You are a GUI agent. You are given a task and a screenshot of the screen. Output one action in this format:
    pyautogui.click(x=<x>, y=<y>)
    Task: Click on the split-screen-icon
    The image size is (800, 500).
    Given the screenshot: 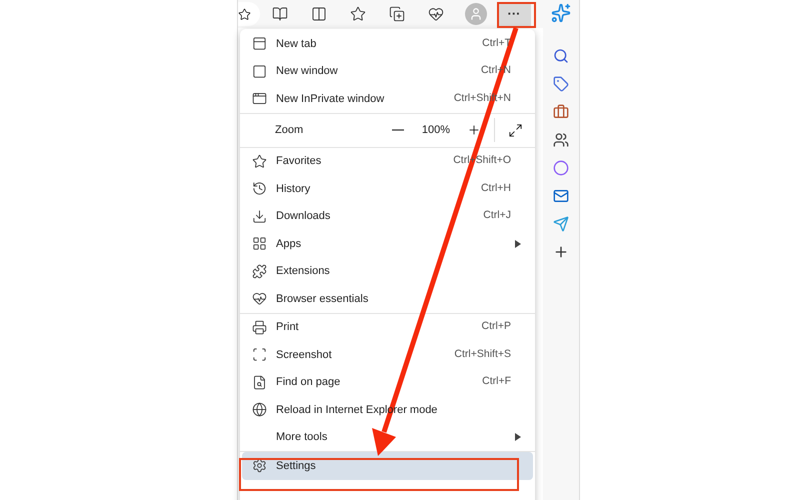 What is the action you would take?
    pyautogui.click(x=318, y=14)
    